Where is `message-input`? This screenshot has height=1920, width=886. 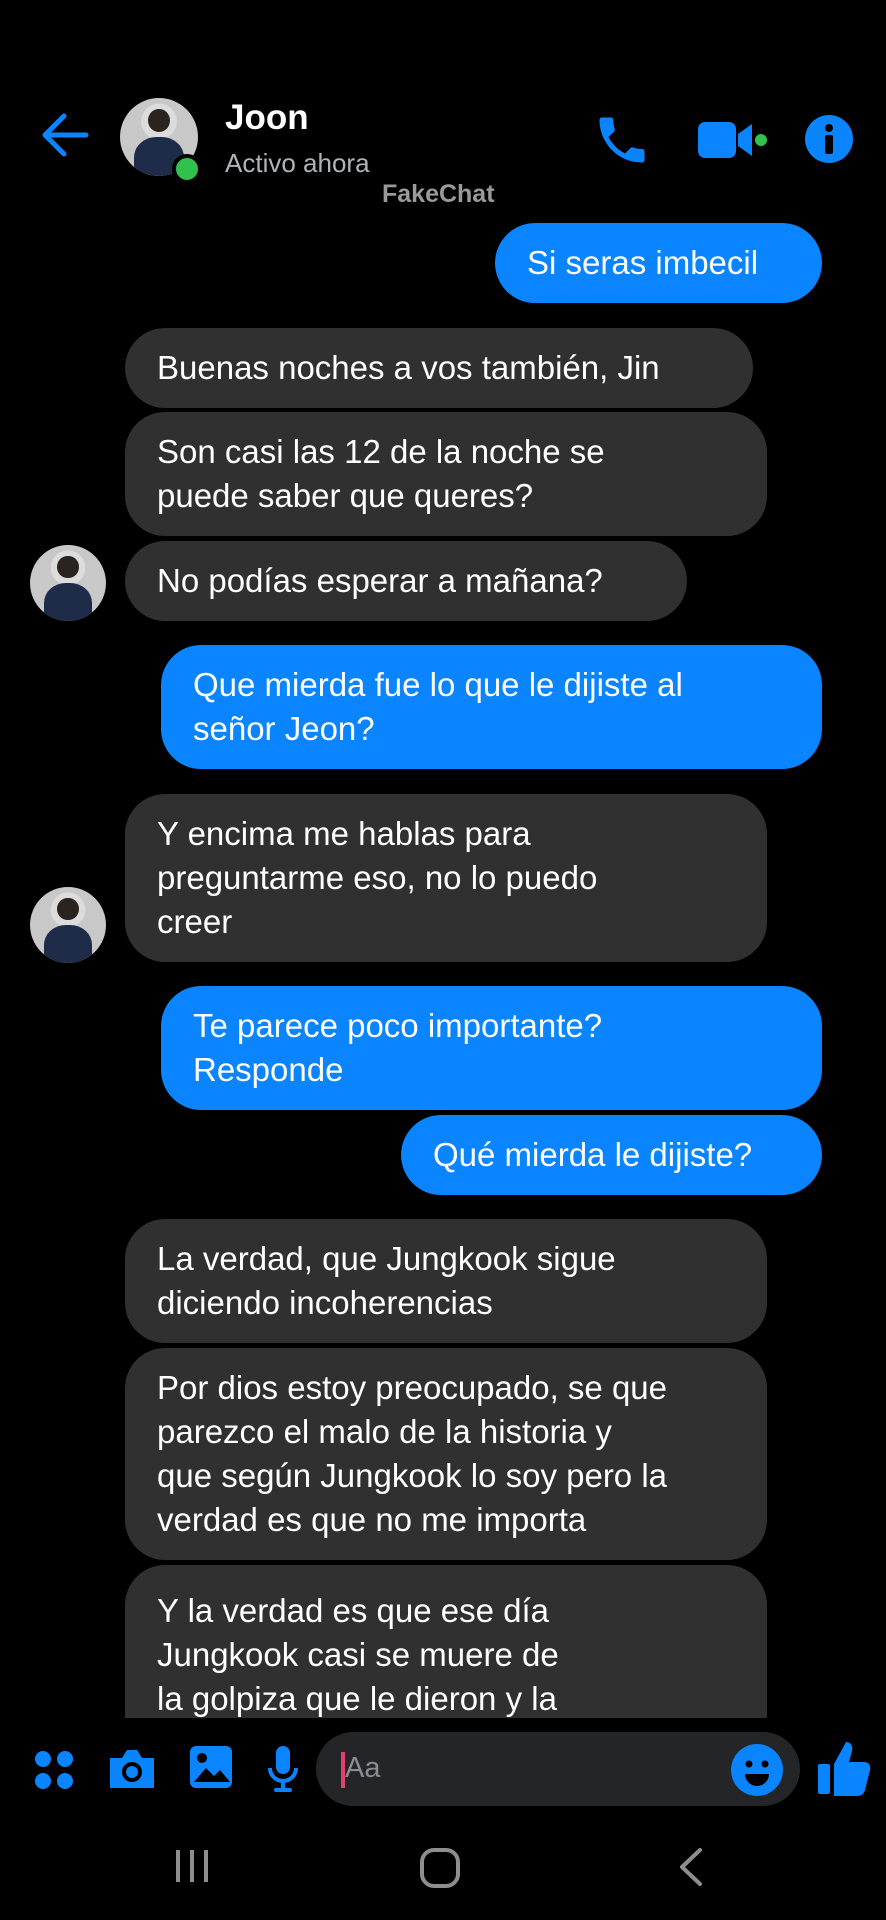 message-input is located at coordinates (558, 1769).